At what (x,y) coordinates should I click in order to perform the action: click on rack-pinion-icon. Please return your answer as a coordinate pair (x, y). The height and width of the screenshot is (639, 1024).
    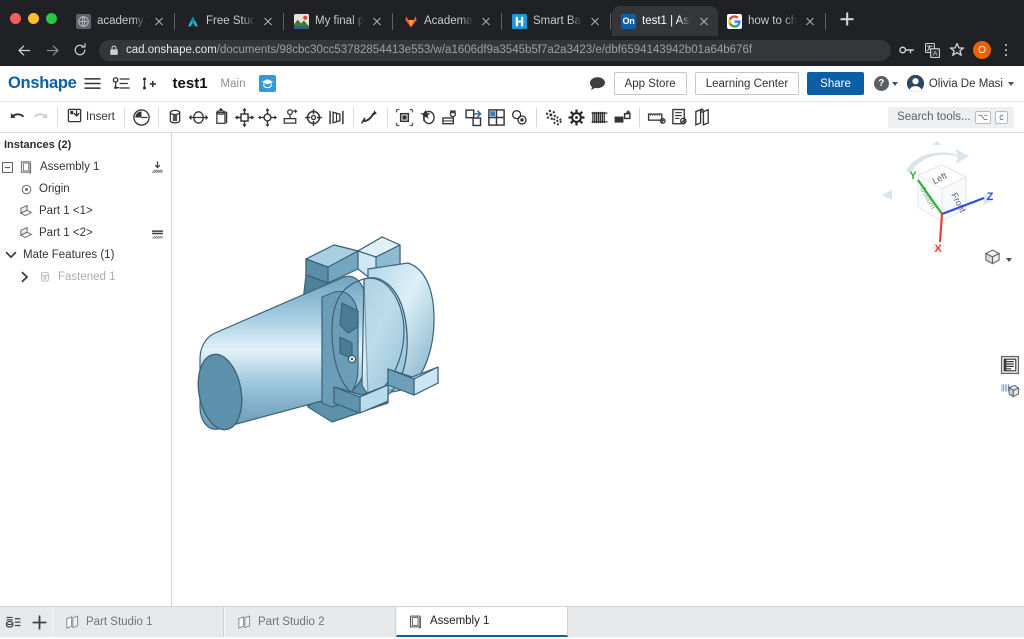
    Looking at the image, I should click on (622, 117).